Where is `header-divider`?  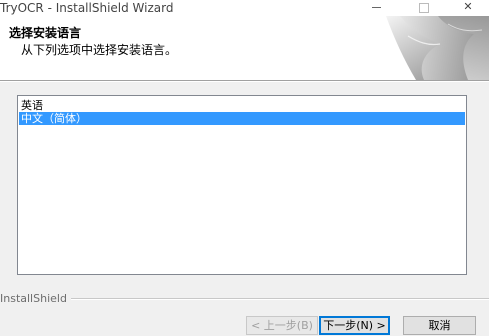 header-divider is located at coordinates (244, 81).